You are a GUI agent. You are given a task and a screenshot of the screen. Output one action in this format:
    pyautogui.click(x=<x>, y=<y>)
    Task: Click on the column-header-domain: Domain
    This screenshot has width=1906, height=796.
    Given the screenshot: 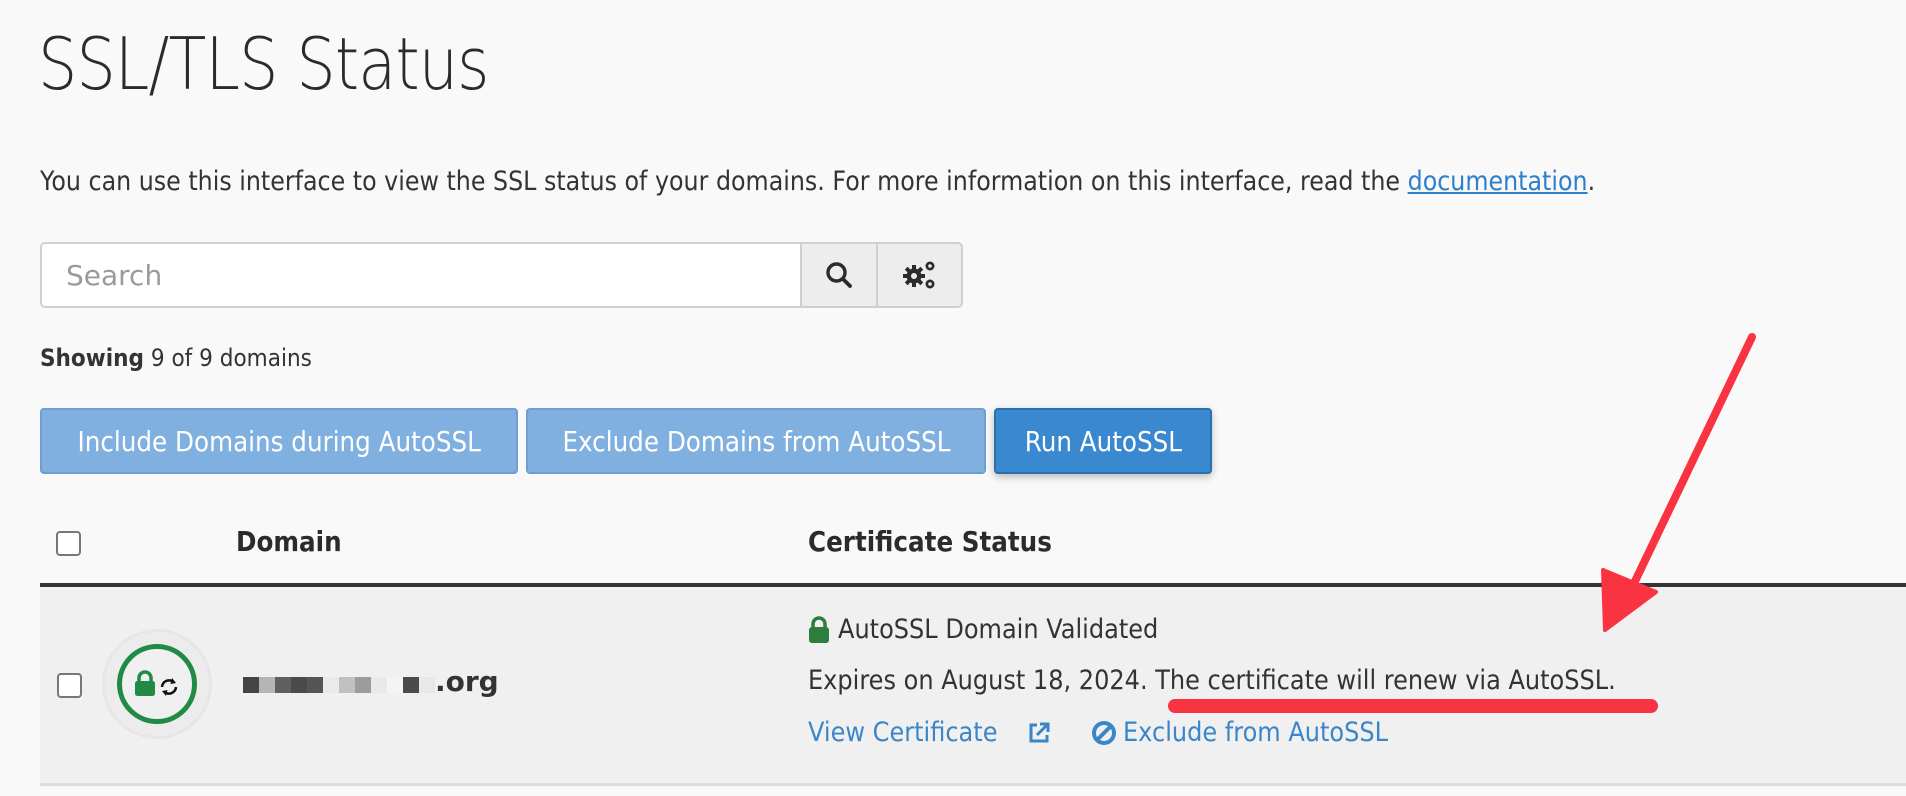 What is the action you would take?
    pyautogui.click(x=296, y=541)
    